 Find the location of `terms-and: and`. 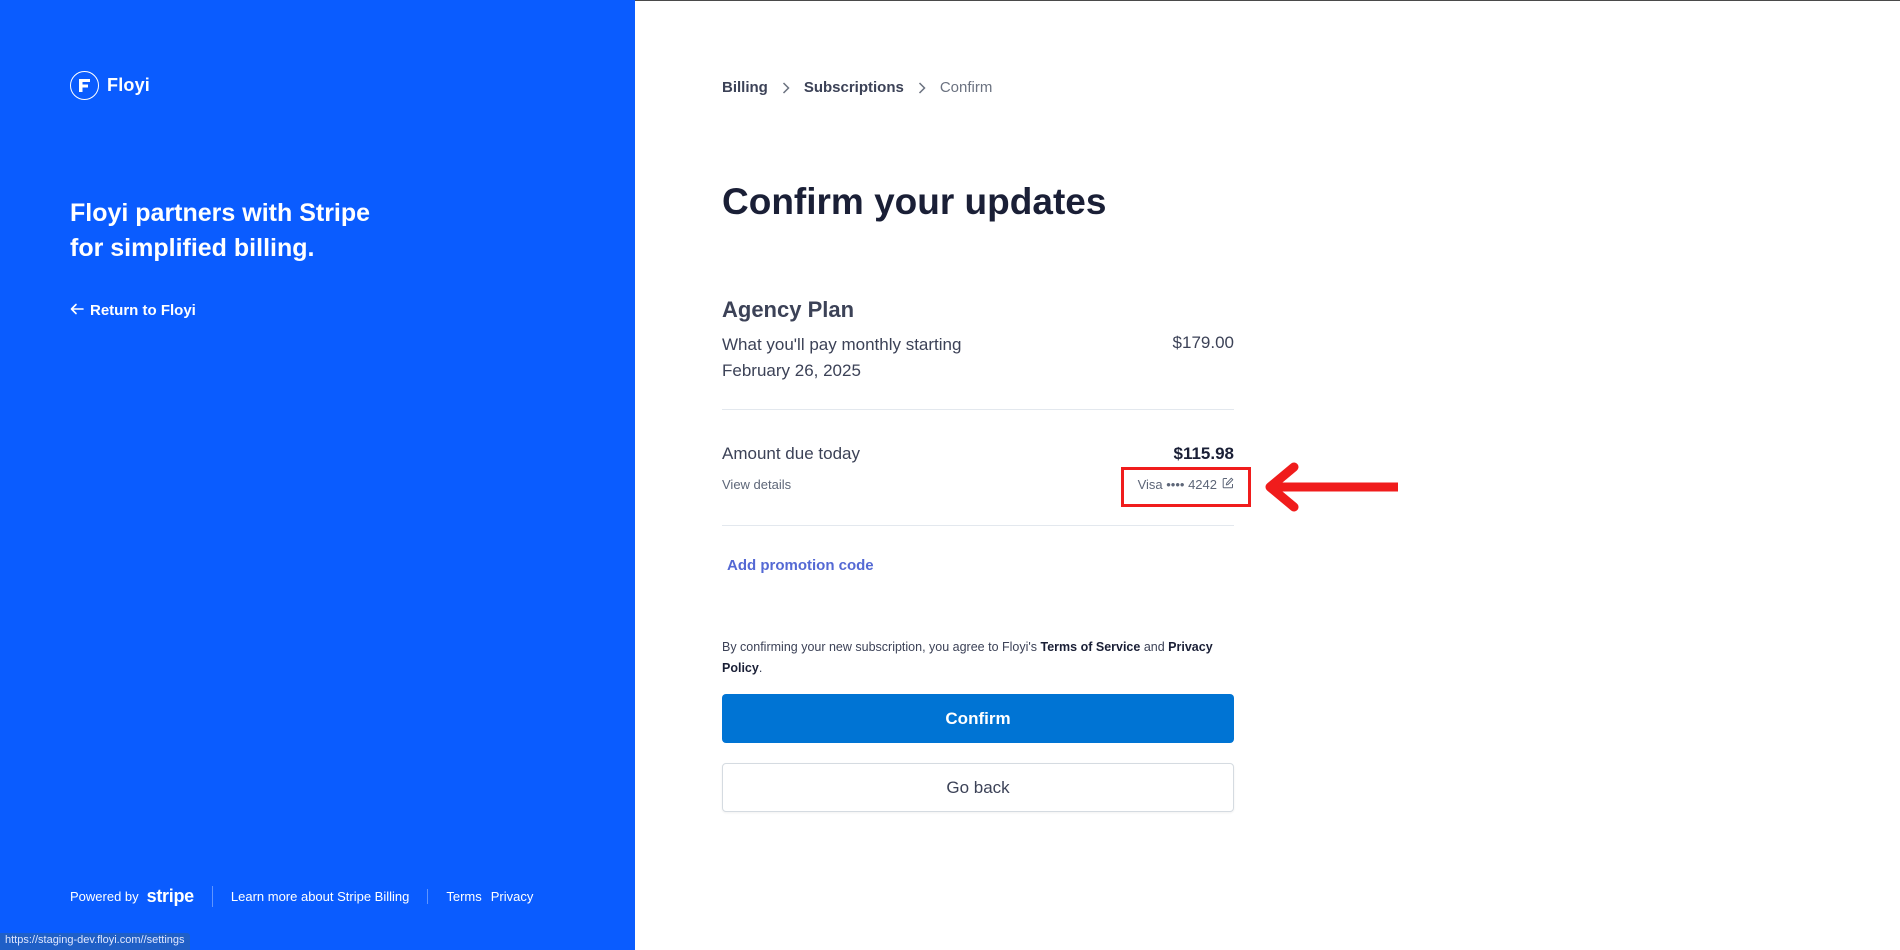

terms-and: and is located at coordinates (1154, 647).